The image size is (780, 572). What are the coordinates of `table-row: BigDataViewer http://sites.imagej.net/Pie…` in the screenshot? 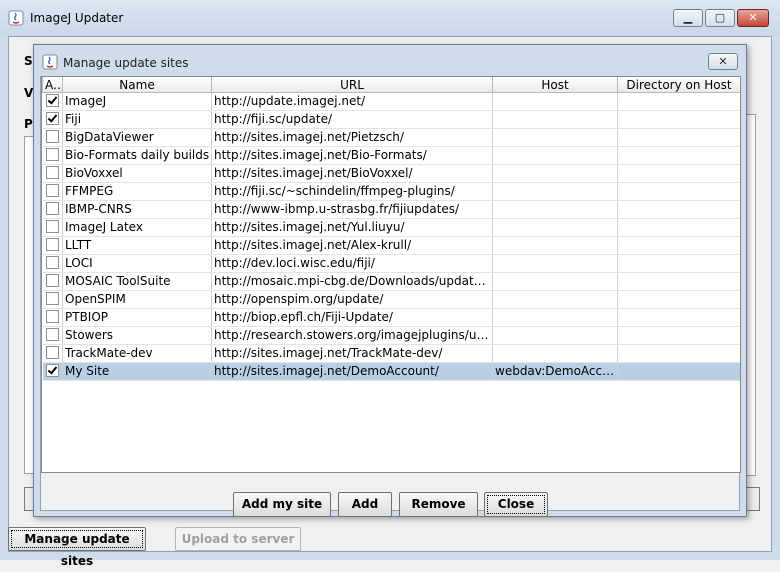 It's located at (391, 137).